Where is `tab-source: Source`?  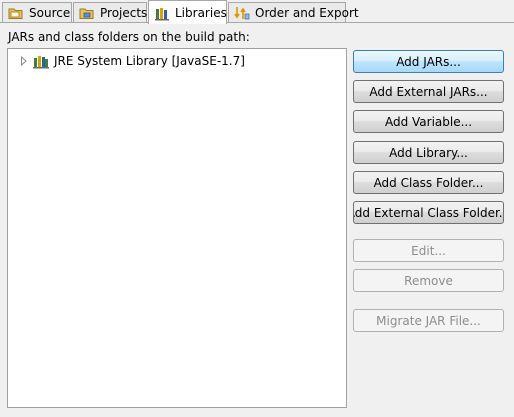 tab-source: Source is located at coordinates (37, 12).